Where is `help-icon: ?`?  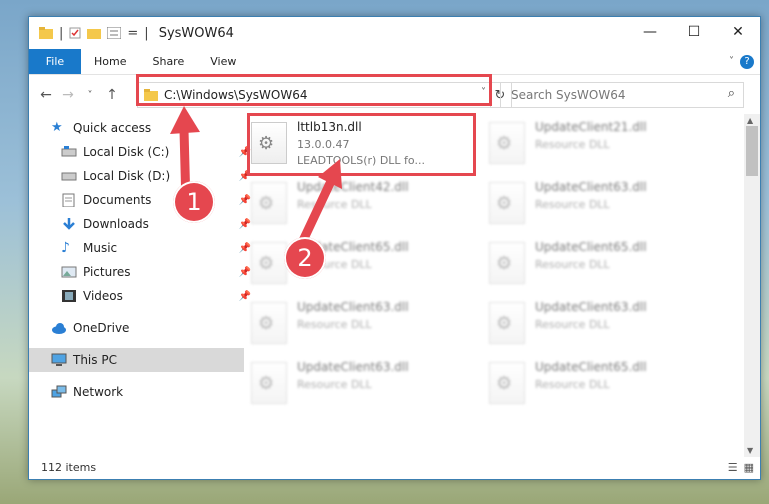
help-icon: ? is located at coordinates (747, 61).